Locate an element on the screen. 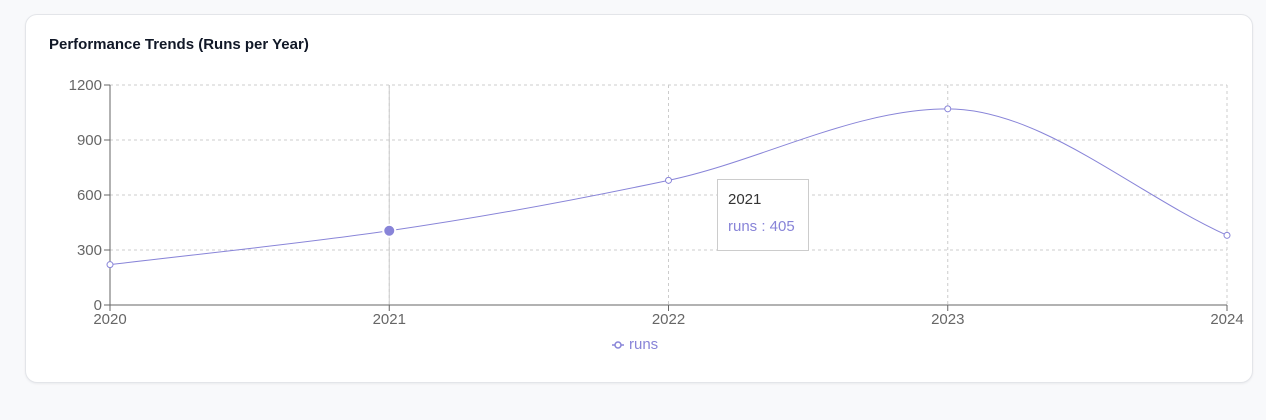 The image size is (1266, 420). x-tick-label: 2022 is located at coordinates (668, 319).